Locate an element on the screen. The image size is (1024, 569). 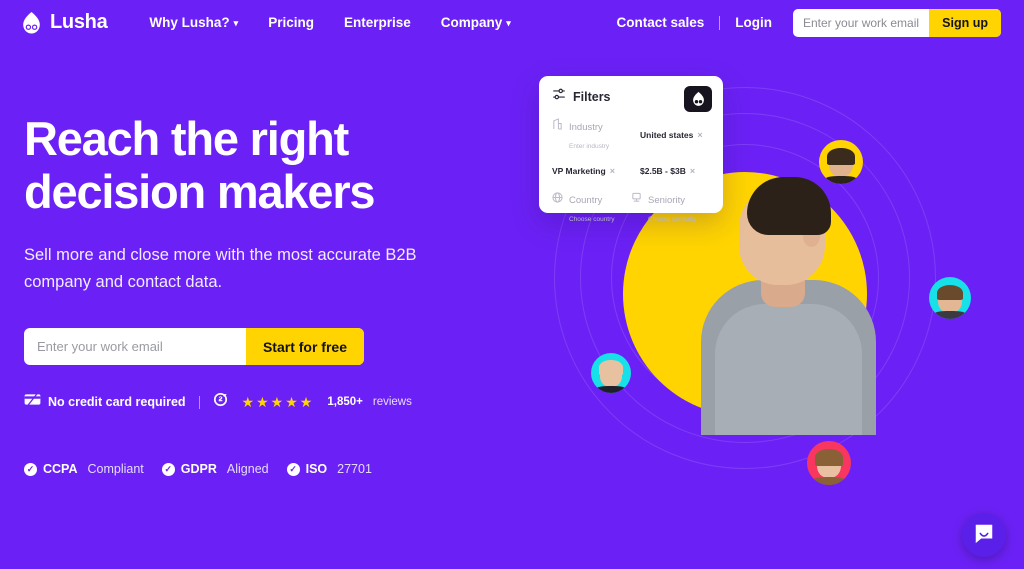
headline-line-2: decision makers is located at coordinates (200, 191).